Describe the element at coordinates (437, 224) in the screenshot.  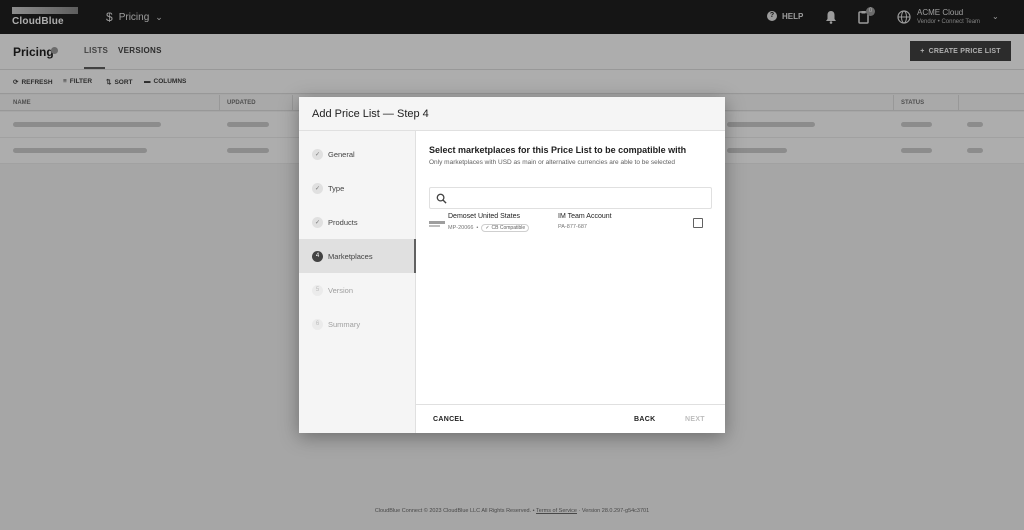
I see `us-flag-icon` at that location.